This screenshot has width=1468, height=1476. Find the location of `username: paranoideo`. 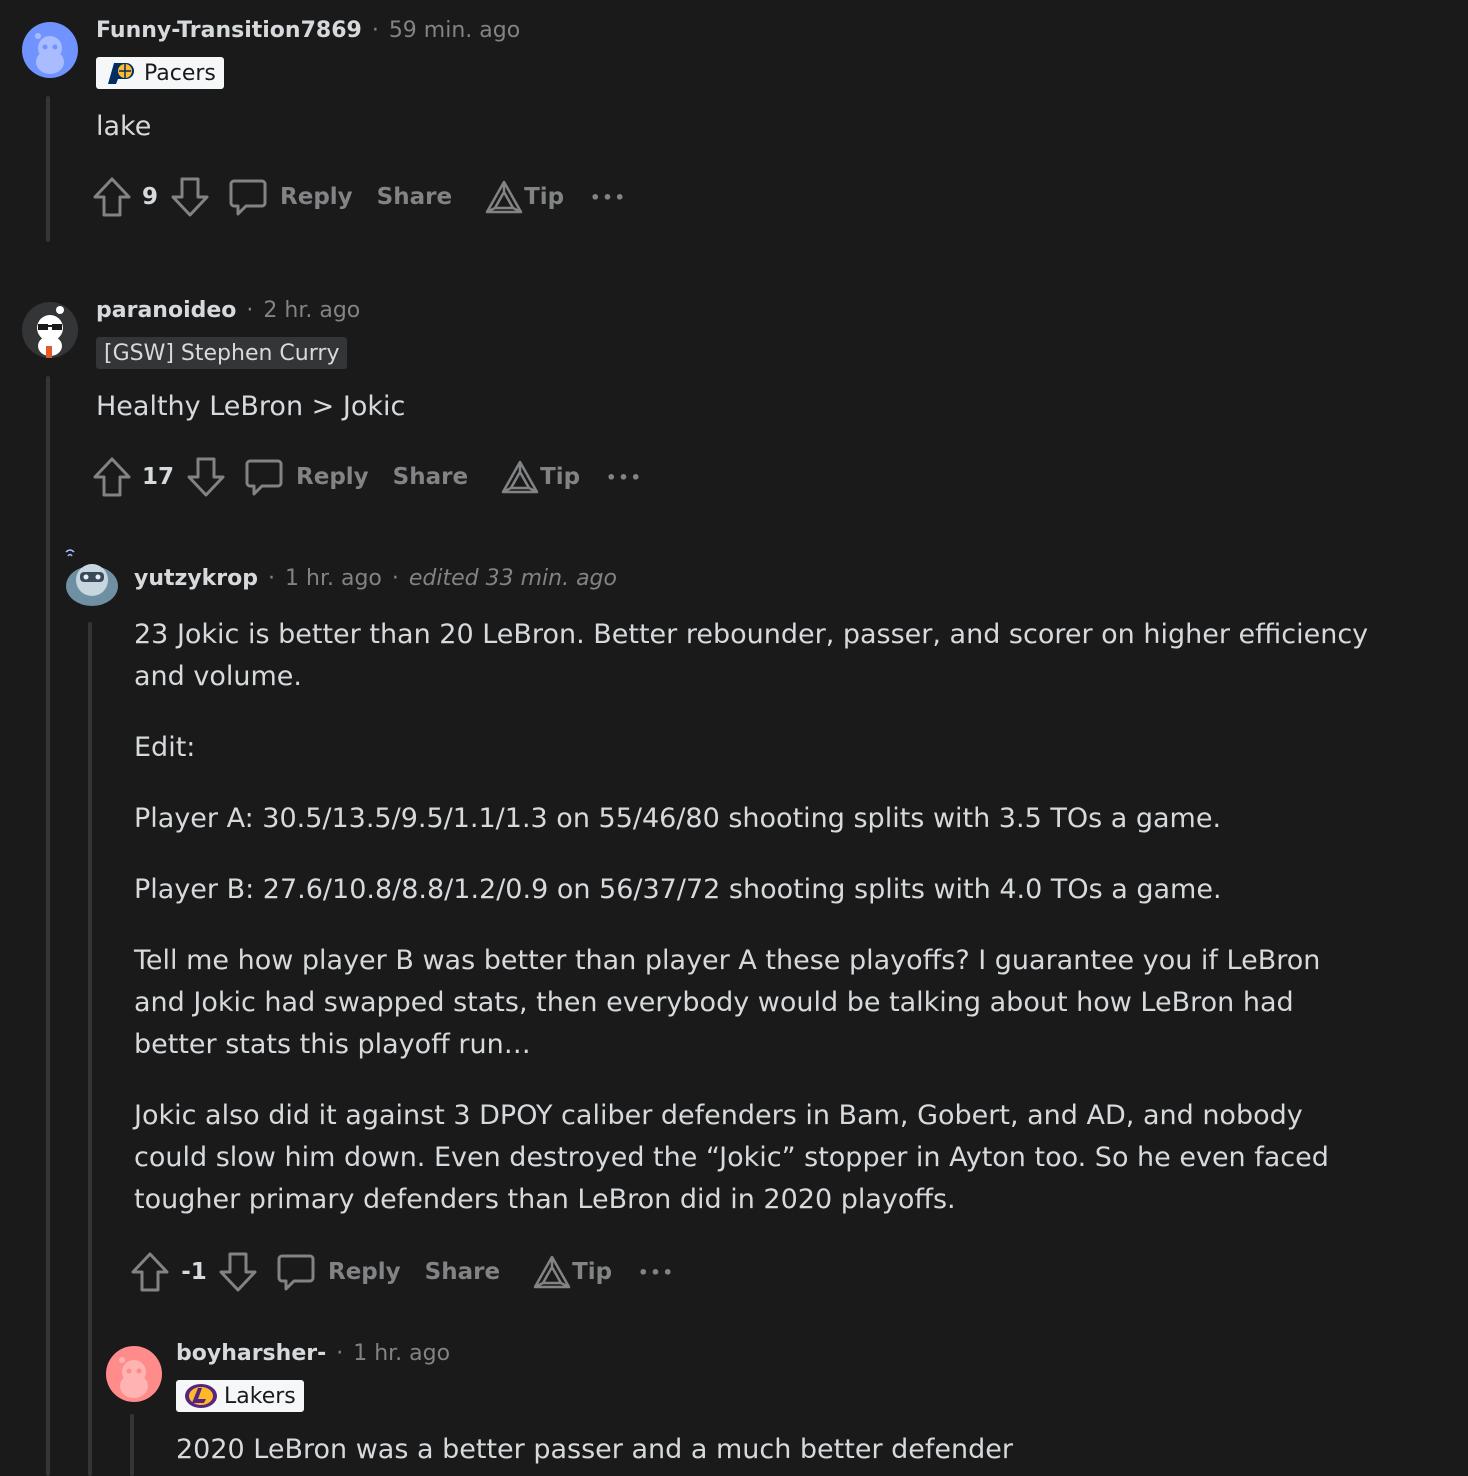

username: paranoideo is located at coordinates (166, 310).